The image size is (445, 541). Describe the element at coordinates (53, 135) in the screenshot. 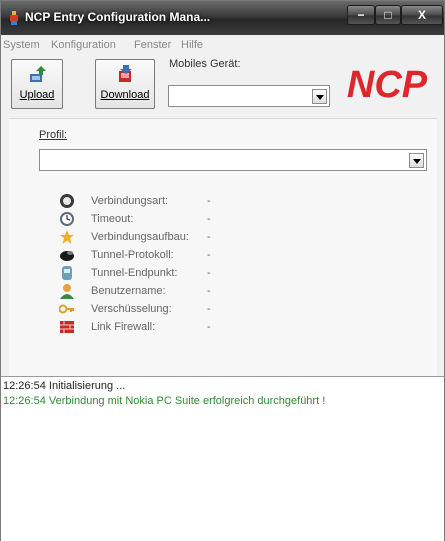

I see `profile-label: Profil:` at that location.